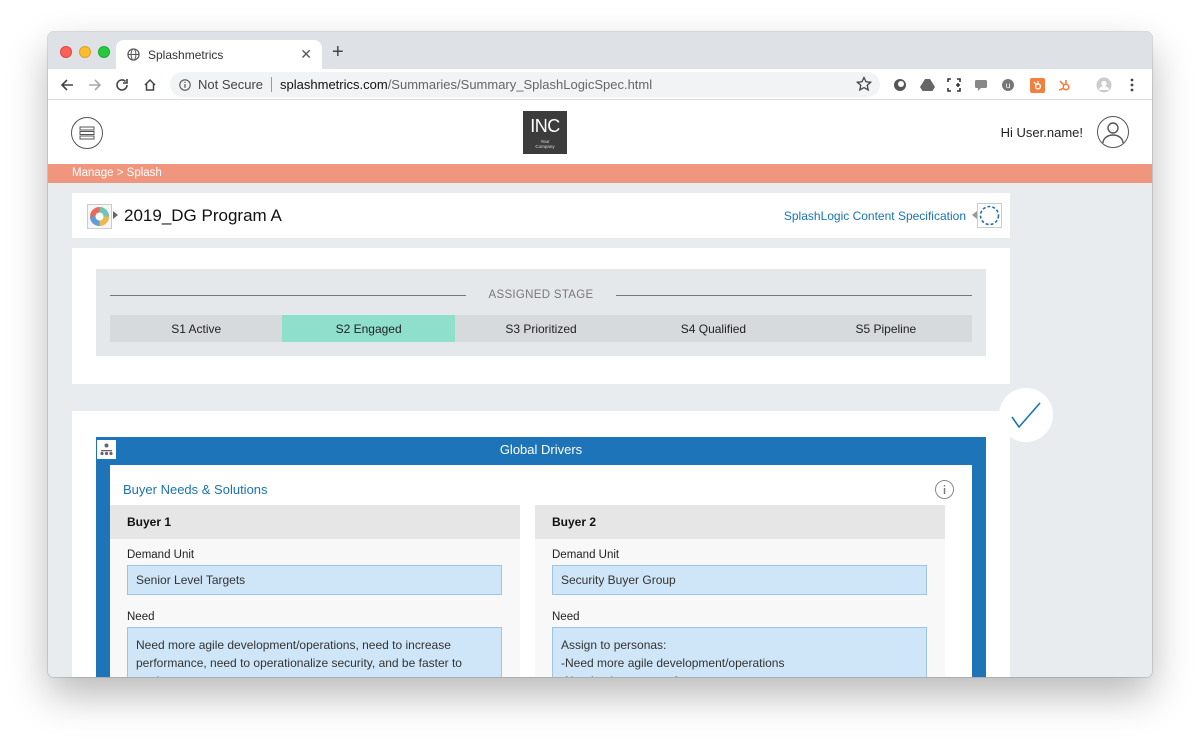 The height and width of the screenshot is (741, 1200). What do you see at coordinates (186, 54) in the screenshot?
I see `tab-title: Splashmetrics` at bounding box center [186, 54].